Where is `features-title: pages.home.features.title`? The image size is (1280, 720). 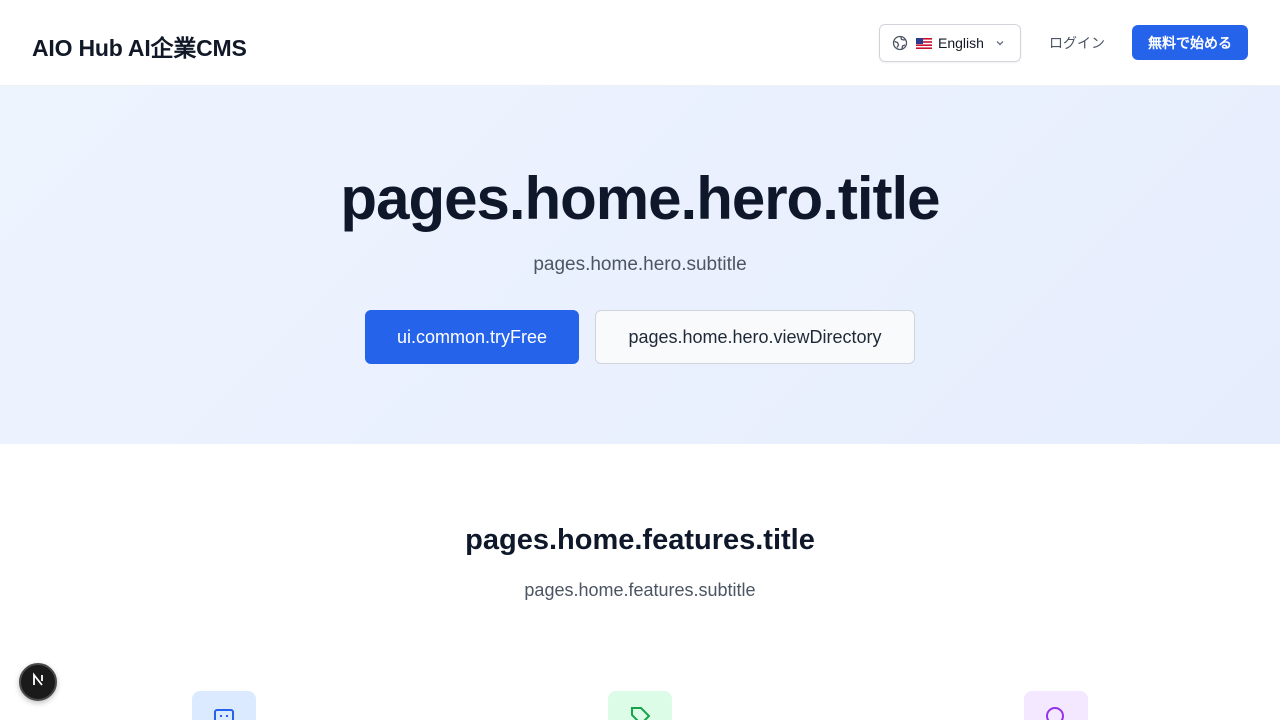
features-title: pages.home.features.title is located at coordinates (640, 540).